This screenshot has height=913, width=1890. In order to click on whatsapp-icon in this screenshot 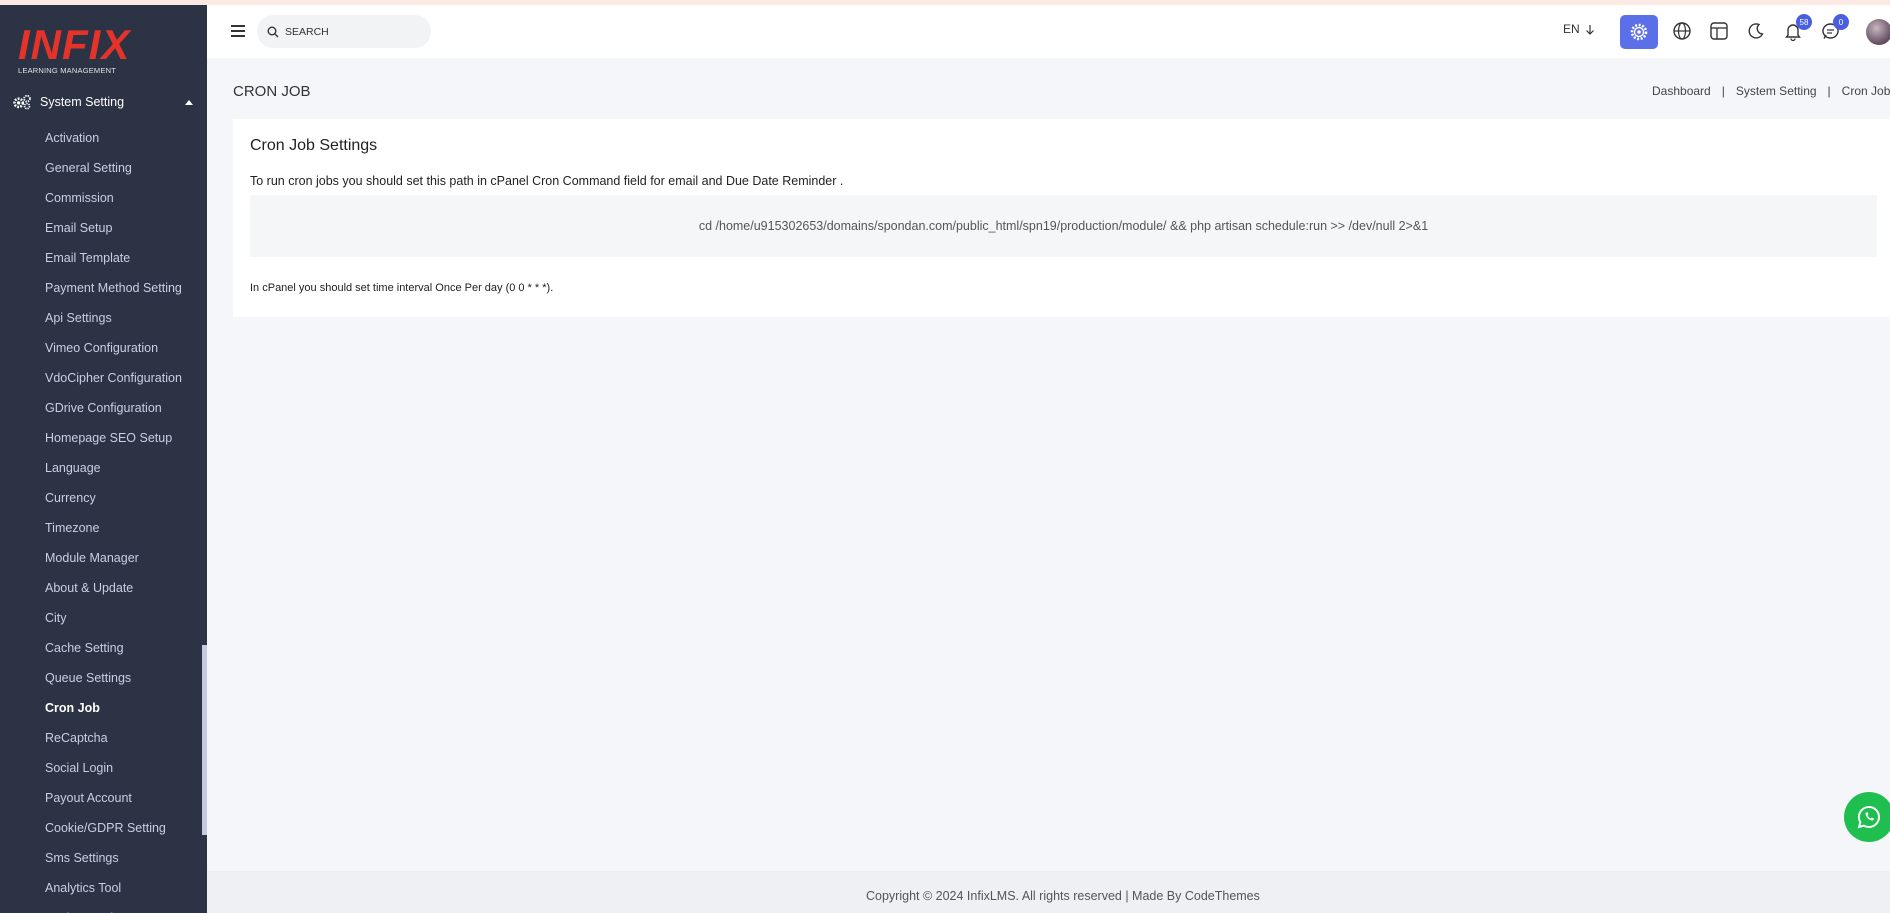, I will do `click(1868, 817)`.